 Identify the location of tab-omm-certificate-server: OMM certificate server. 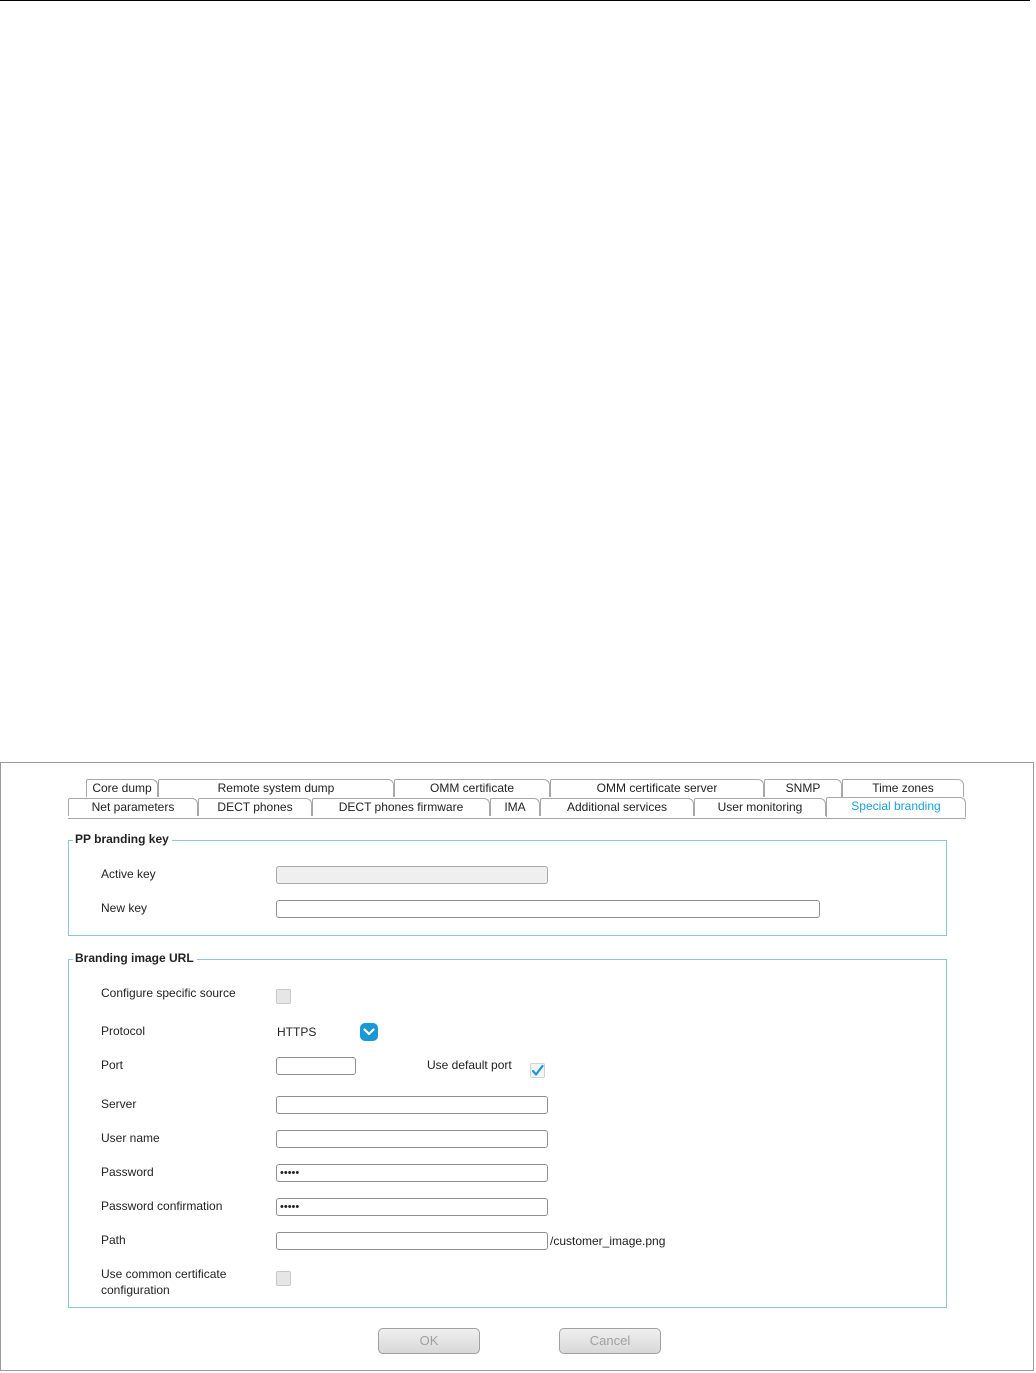
(657, 788).